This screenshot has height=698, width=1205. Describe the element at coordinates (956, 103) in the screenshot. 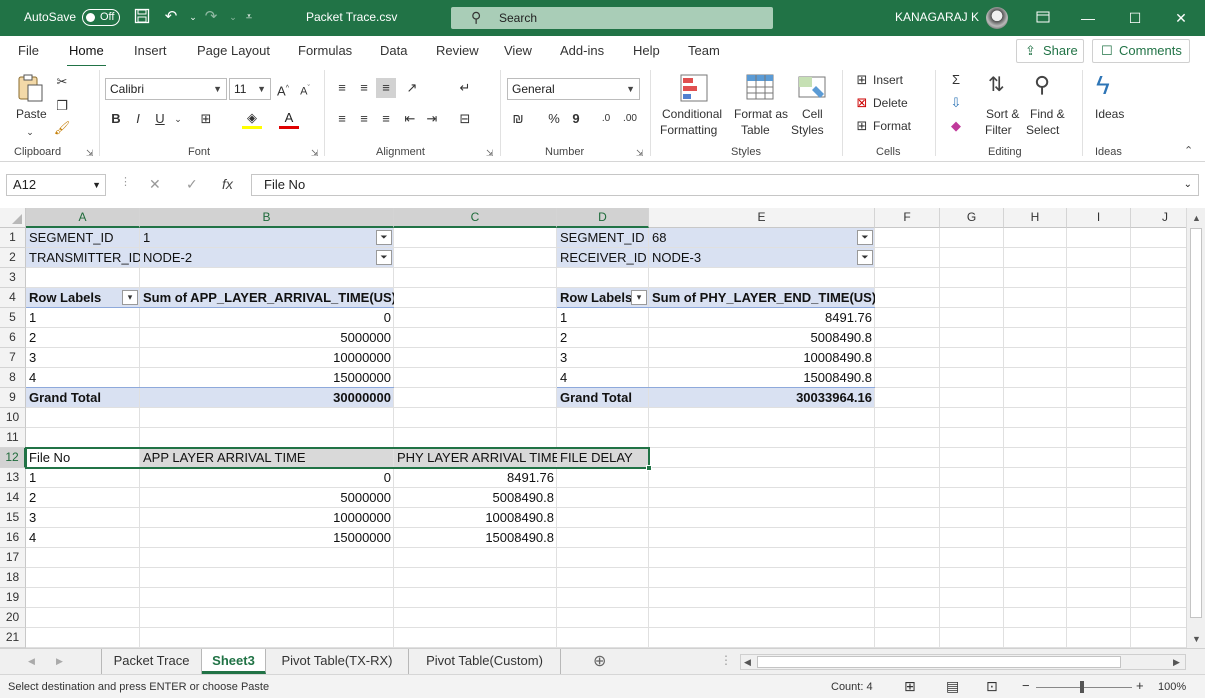

I see `fill-icon: ⇩` at that location.